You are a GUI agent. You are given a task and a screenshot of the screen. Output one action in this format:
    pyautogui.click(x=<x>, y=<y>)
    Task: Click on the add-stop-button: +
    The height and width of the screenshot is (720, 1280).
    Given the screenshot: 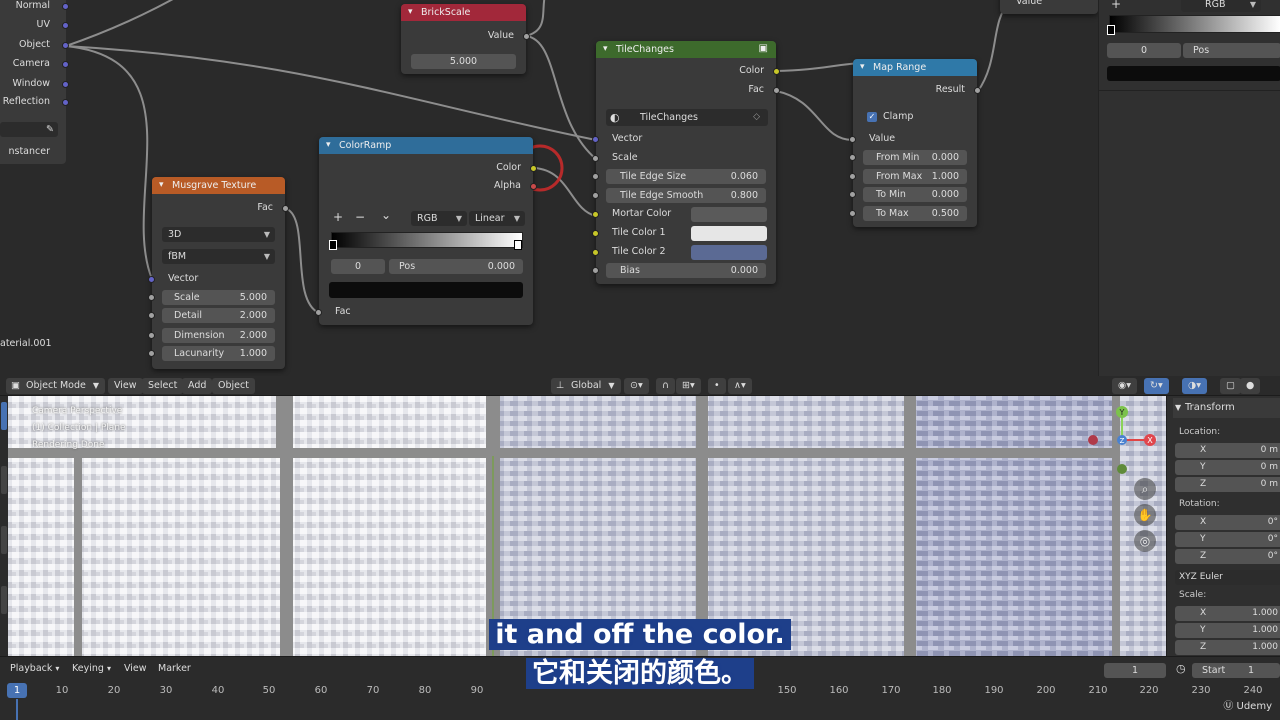 What is the action you would take?
    pyautogui.click(x=1116, y=5)
    